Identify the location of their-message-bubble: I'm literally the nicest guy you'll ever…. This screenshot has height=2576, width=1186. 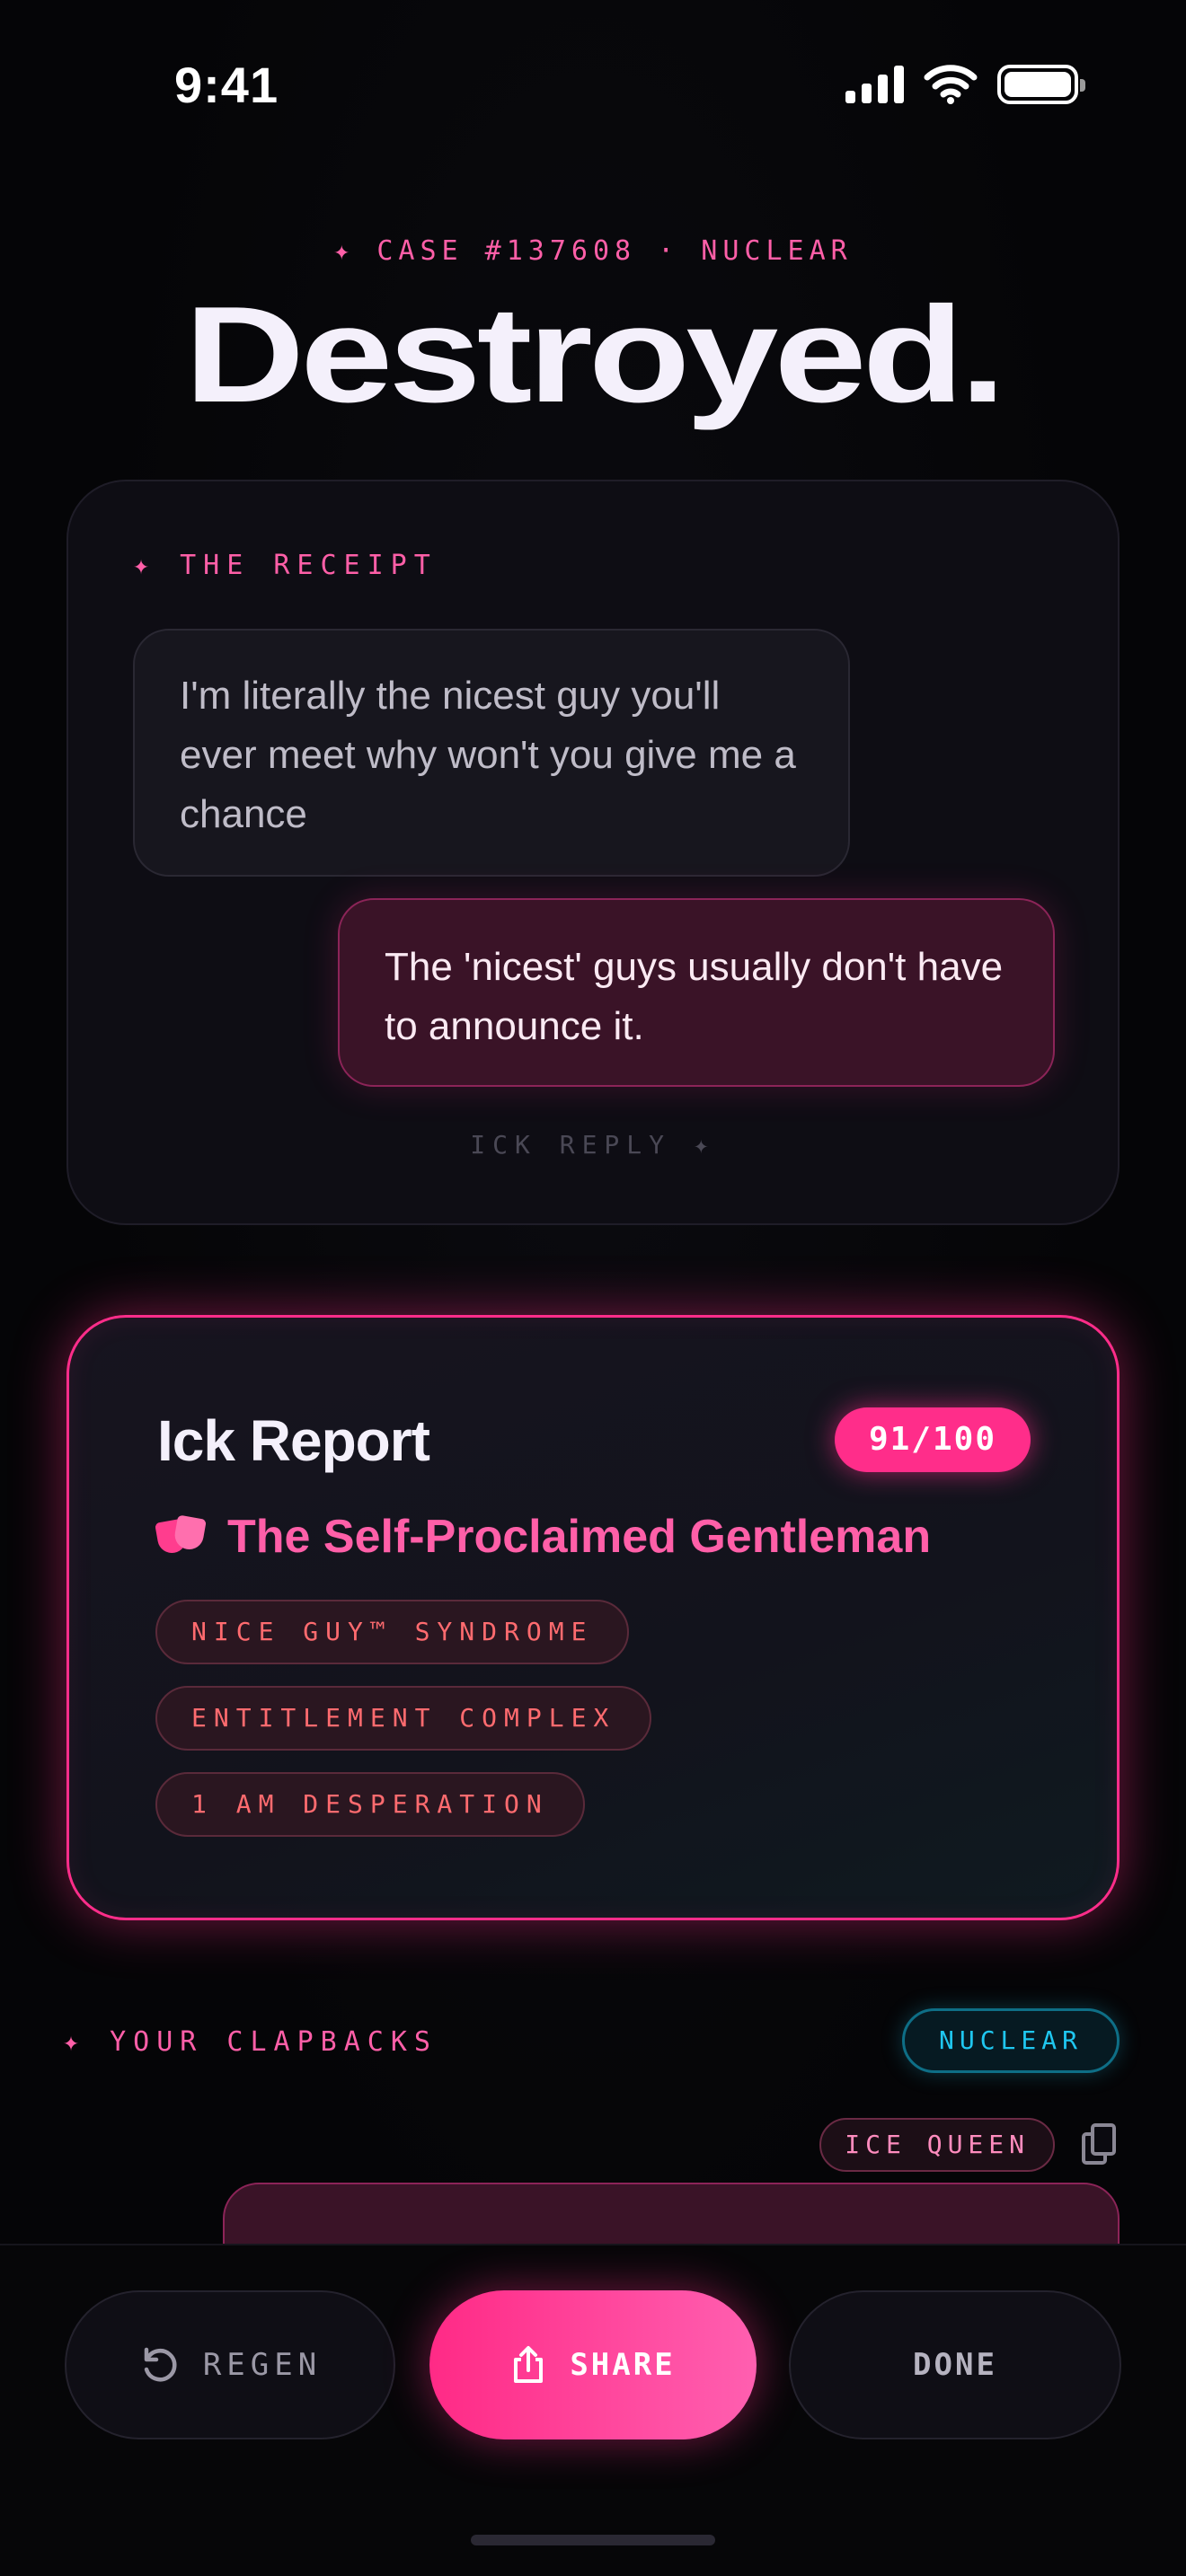
(491, 753).